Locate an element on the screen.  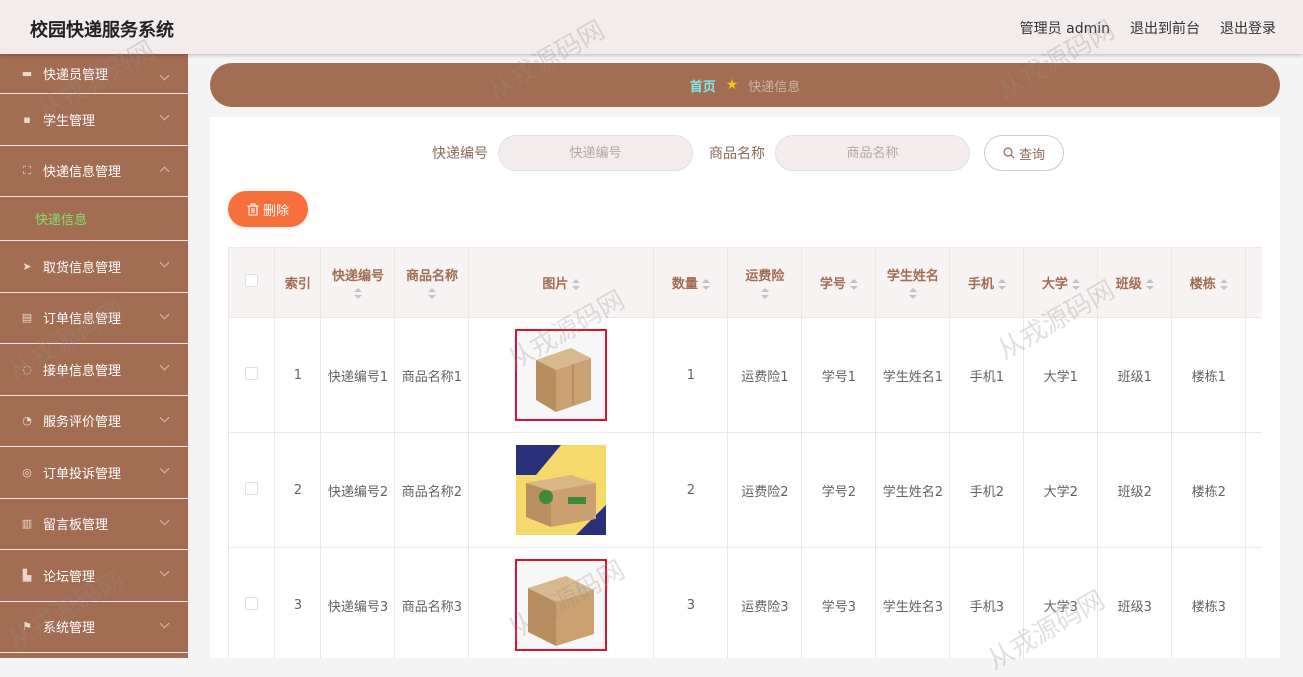
sidebar-item-student: ▪ 学生管理 is located at coordinates (94, 120).